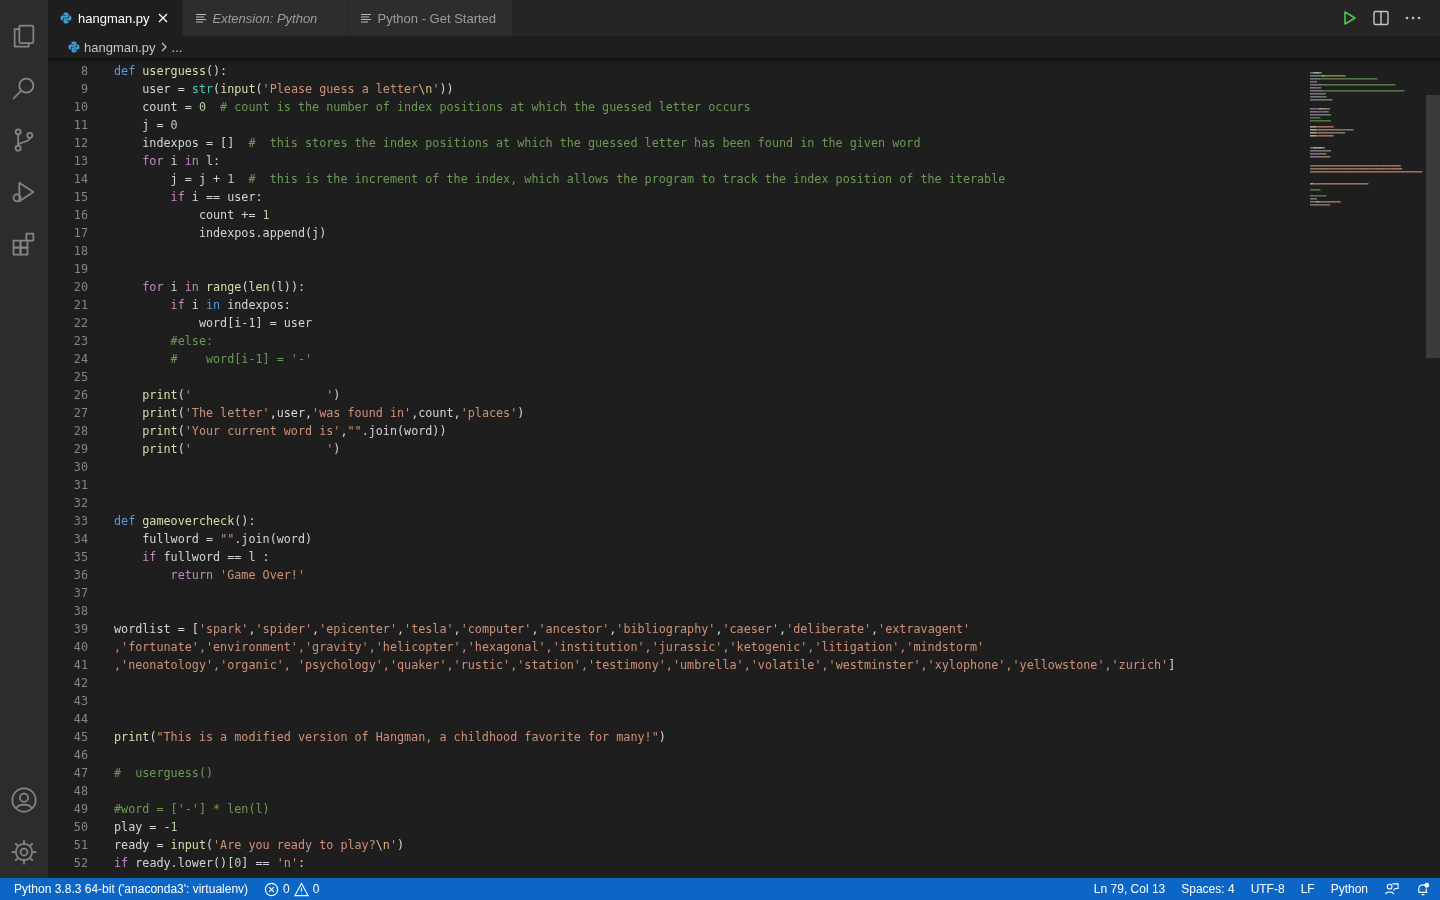 The height and width of the screenshot is (900, 1440). What do you see at coordinates (1391, 889) in the screenshot?
I see `feedback-icon` at bounding box center [1391, 889].